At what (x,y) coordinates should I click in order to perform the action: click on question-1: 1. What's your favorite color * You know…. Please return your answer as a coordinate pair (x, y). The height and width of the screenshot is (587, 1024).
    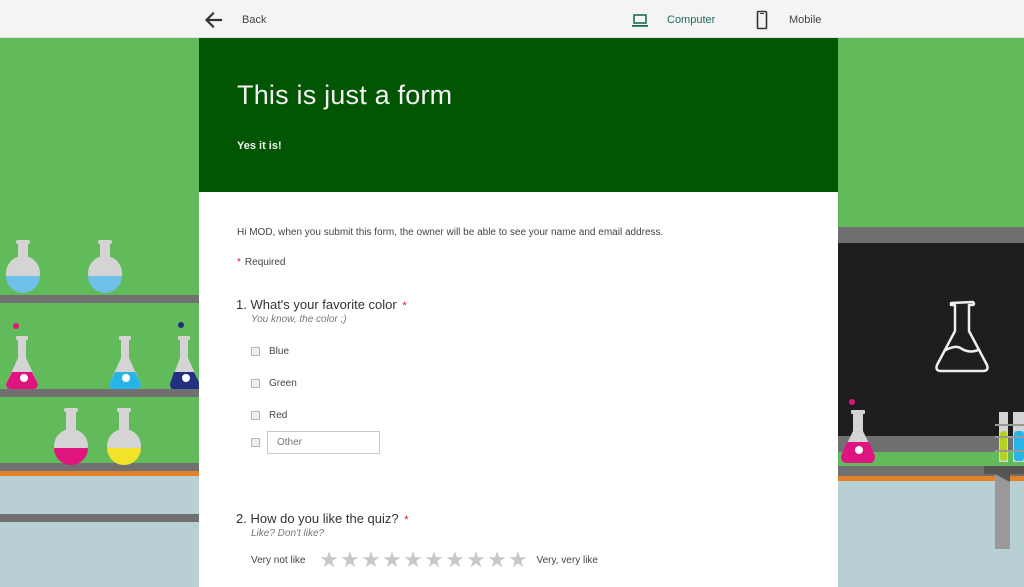
    Looking at the image, I should click on (321, 311).